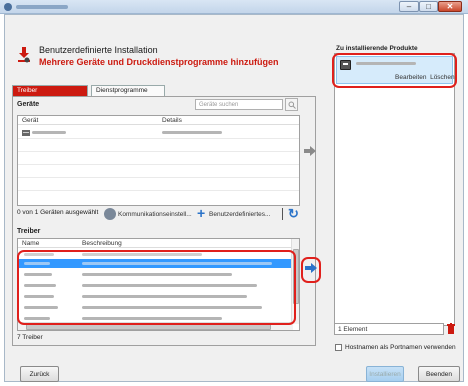 This screenshot has height=386, width=468. I want to click on table-row, so click(158, 132).